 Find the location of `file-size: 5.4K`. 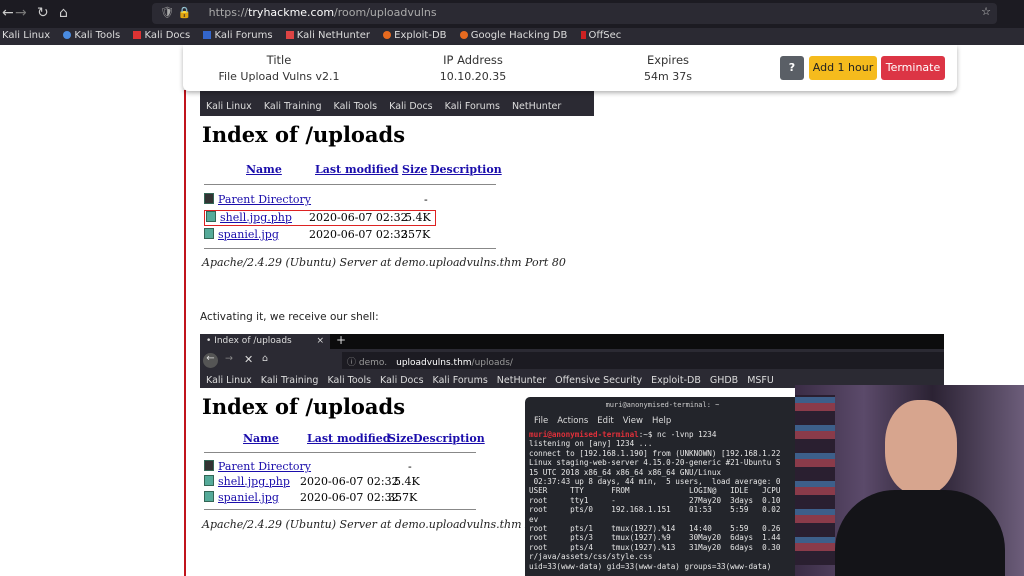

file-size: 5.4K is located at coordinates (418, 217).